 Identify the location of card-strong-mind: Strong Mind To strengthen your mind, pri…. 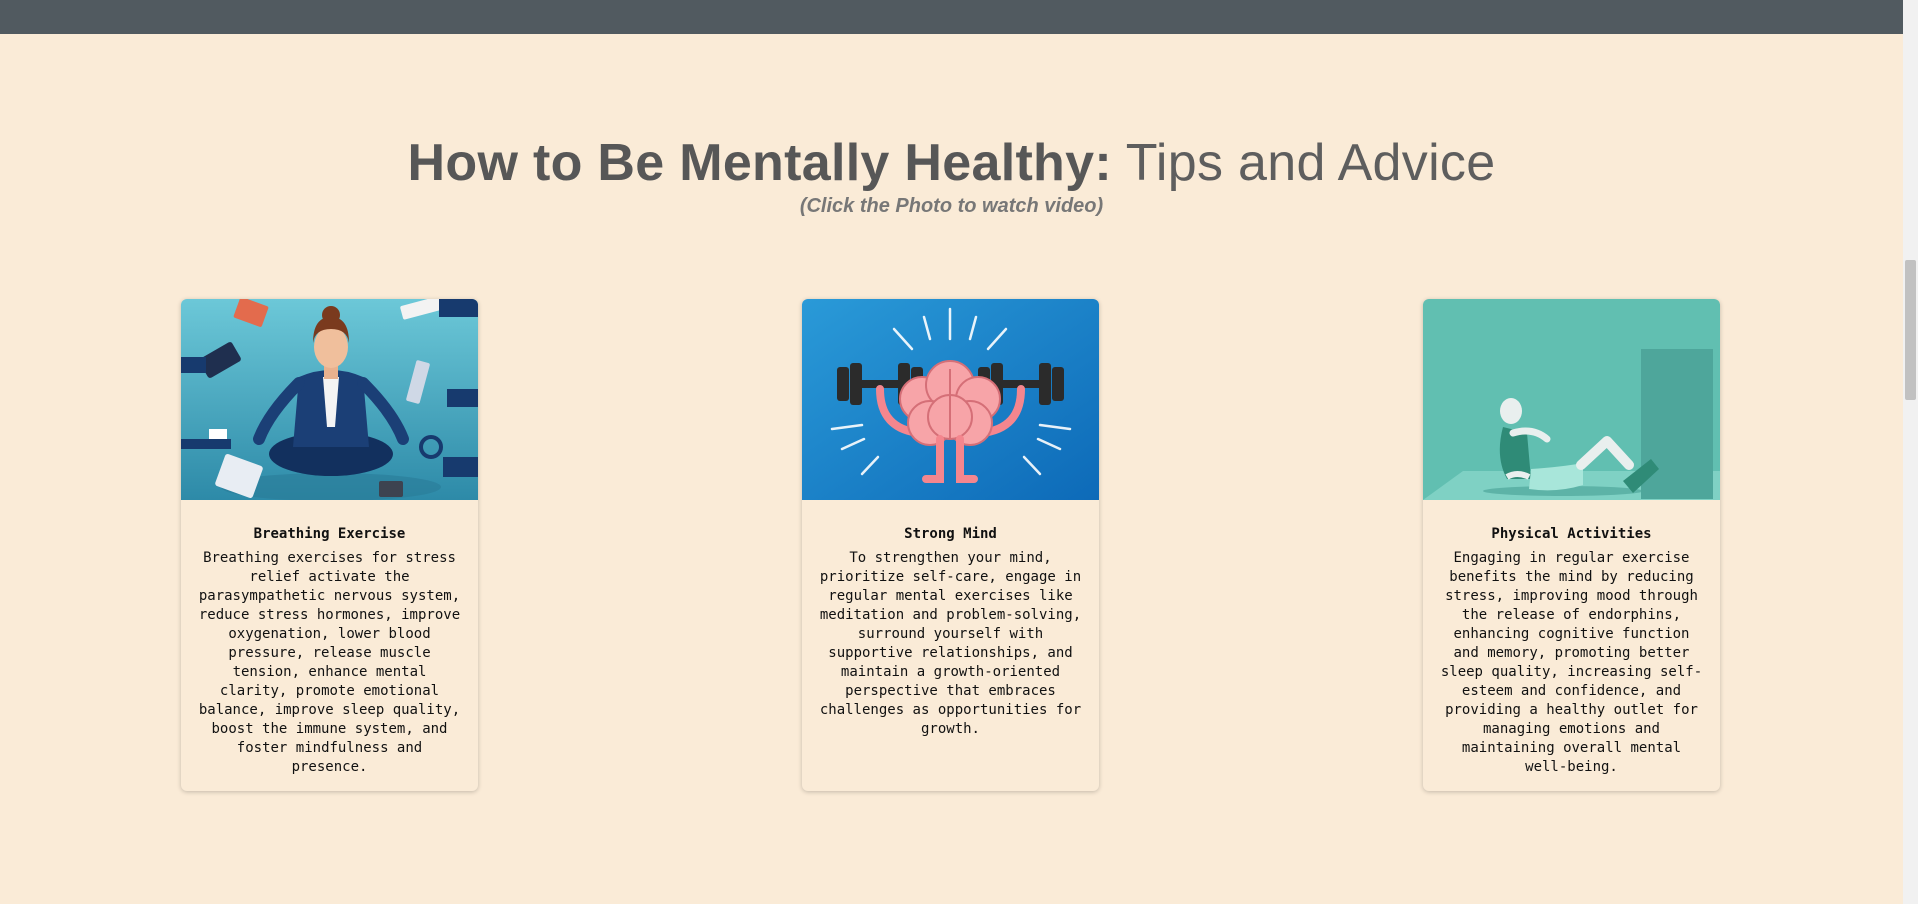
(950, 545).